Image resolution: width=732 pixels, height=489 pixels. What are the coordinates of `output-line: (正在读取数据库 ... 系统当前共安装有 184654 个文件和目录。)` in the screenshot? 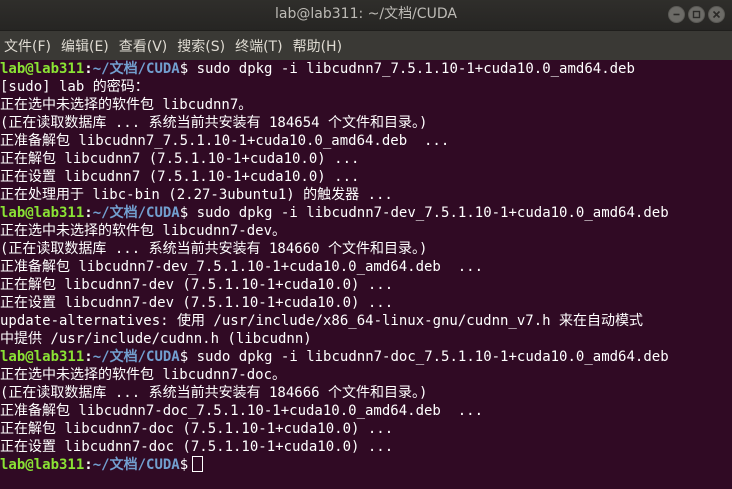 It's located at (214, 123).